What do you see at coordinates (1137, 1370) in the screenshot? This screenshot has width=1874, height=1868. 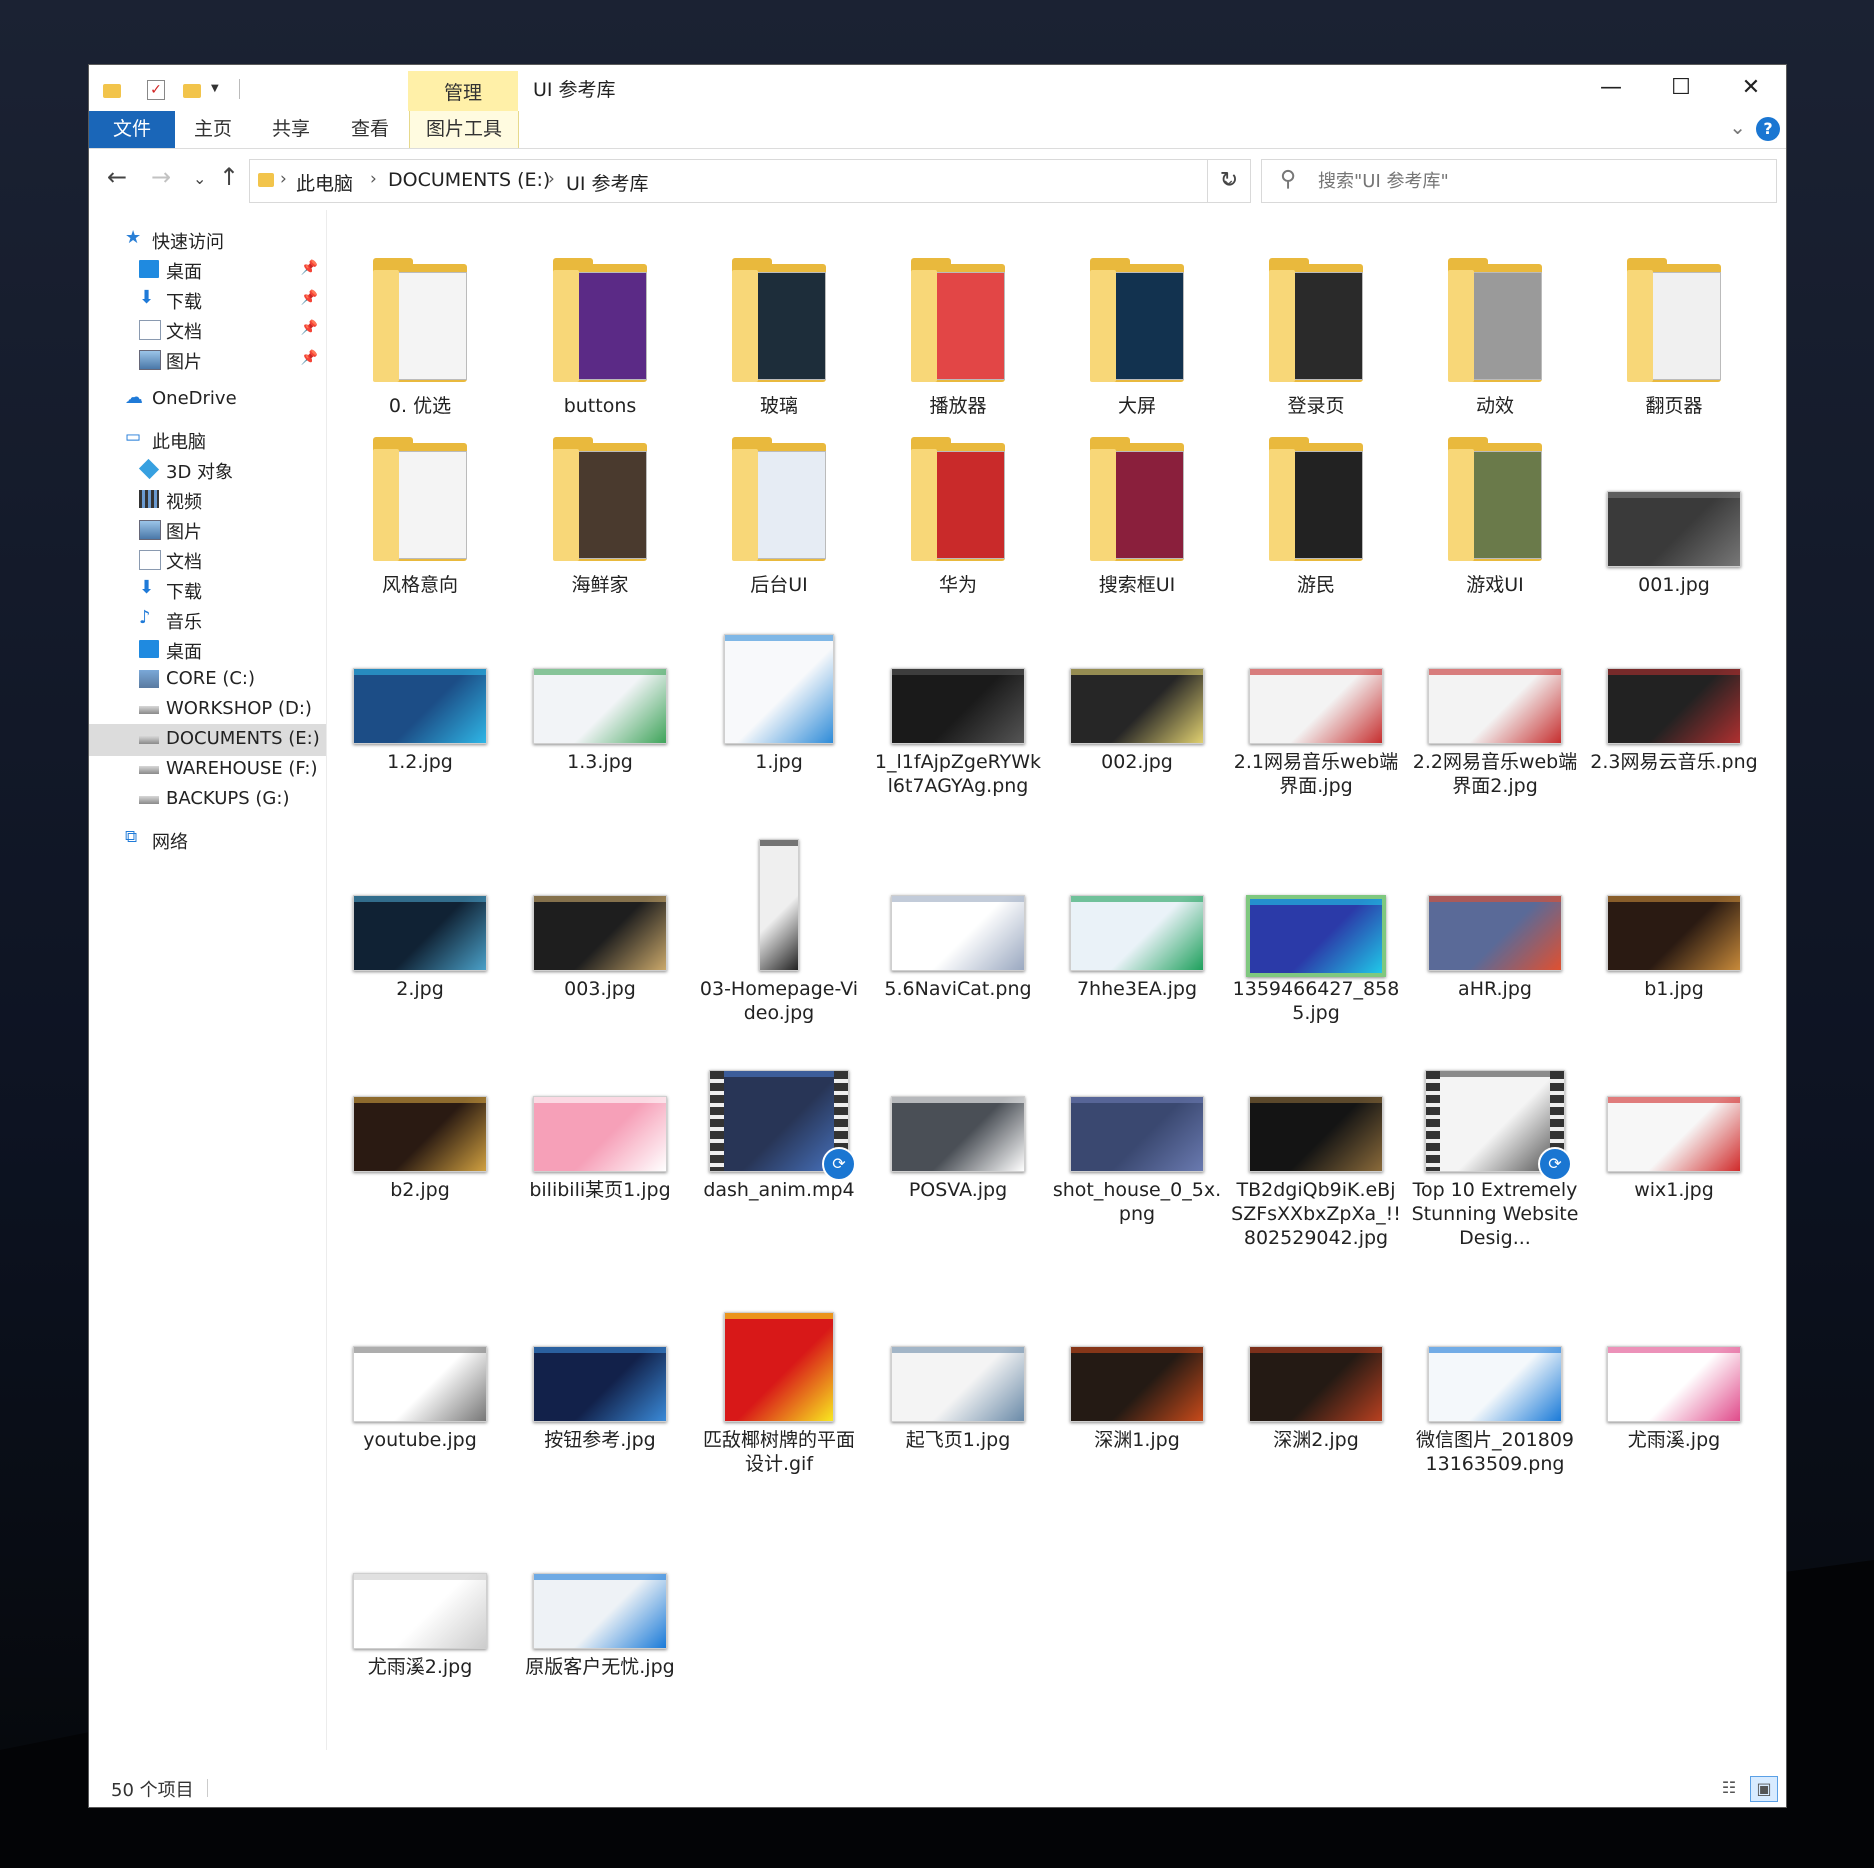 I see `file-item: 深渊1.jpg` at bounding box center [1137, 1370].